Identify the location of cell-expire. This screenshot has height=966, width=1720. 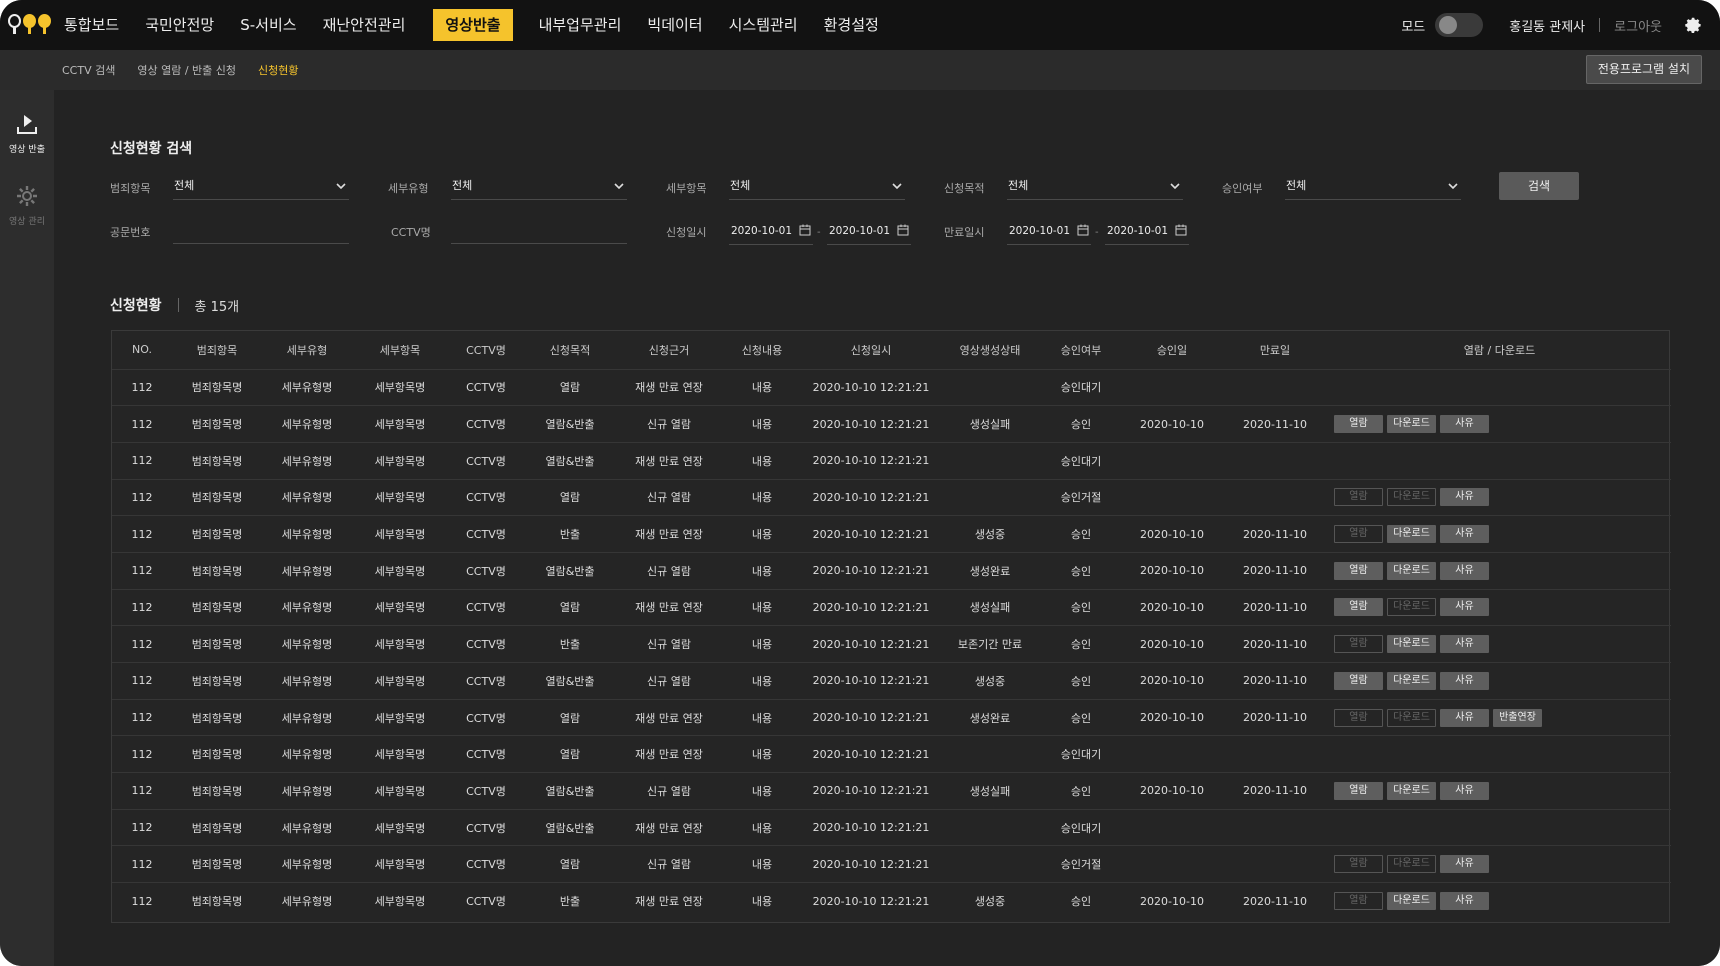
(1275, 827).